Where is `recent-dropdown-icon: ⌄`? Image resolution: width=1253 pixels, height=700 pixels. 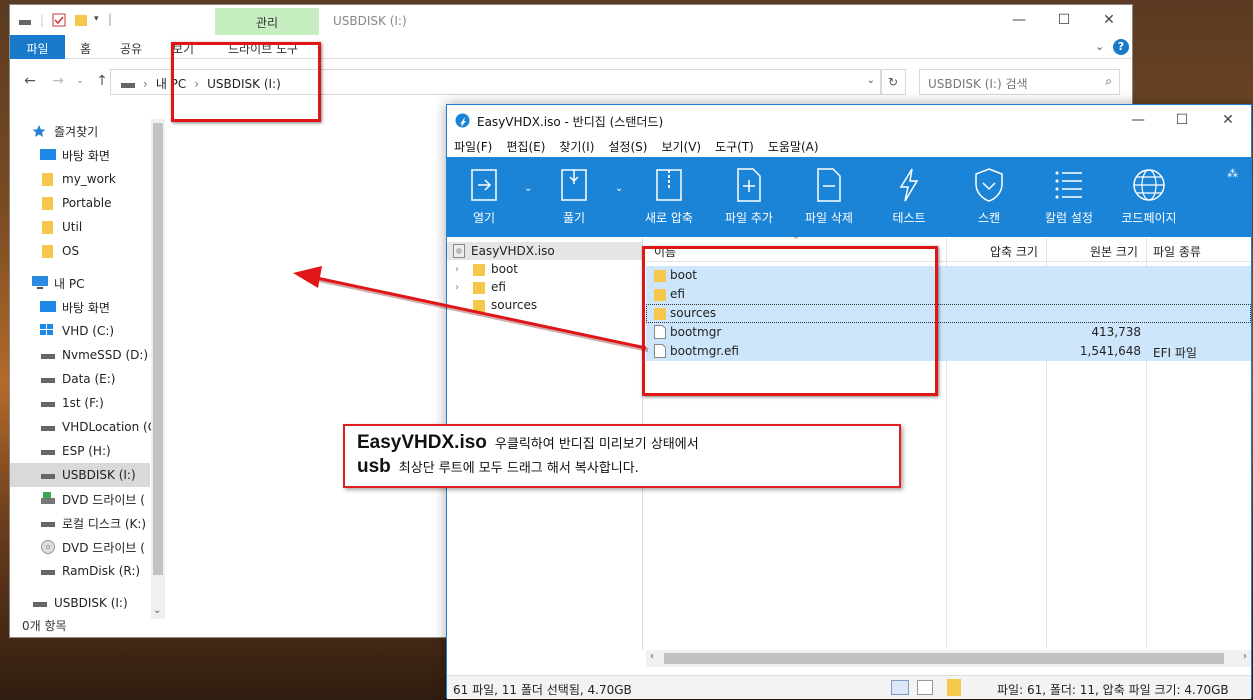
recent-dropdown-icon: ⌄ is located at coordinates (80, 81).